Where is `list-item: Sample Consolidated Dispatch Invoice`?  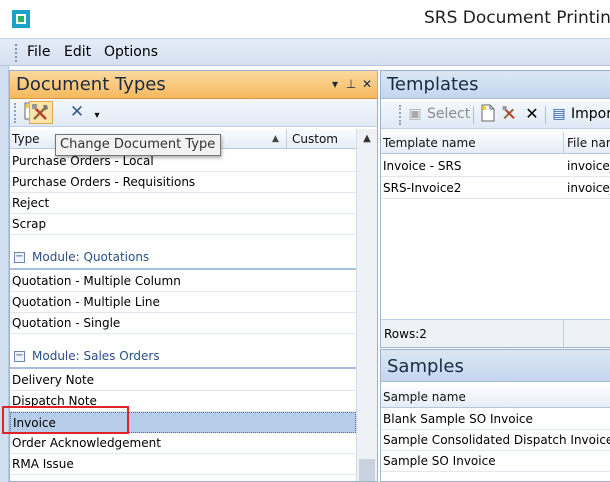 list-item: Sample Consolidated Dispatch Invoice is located at coordinates (495, 440).